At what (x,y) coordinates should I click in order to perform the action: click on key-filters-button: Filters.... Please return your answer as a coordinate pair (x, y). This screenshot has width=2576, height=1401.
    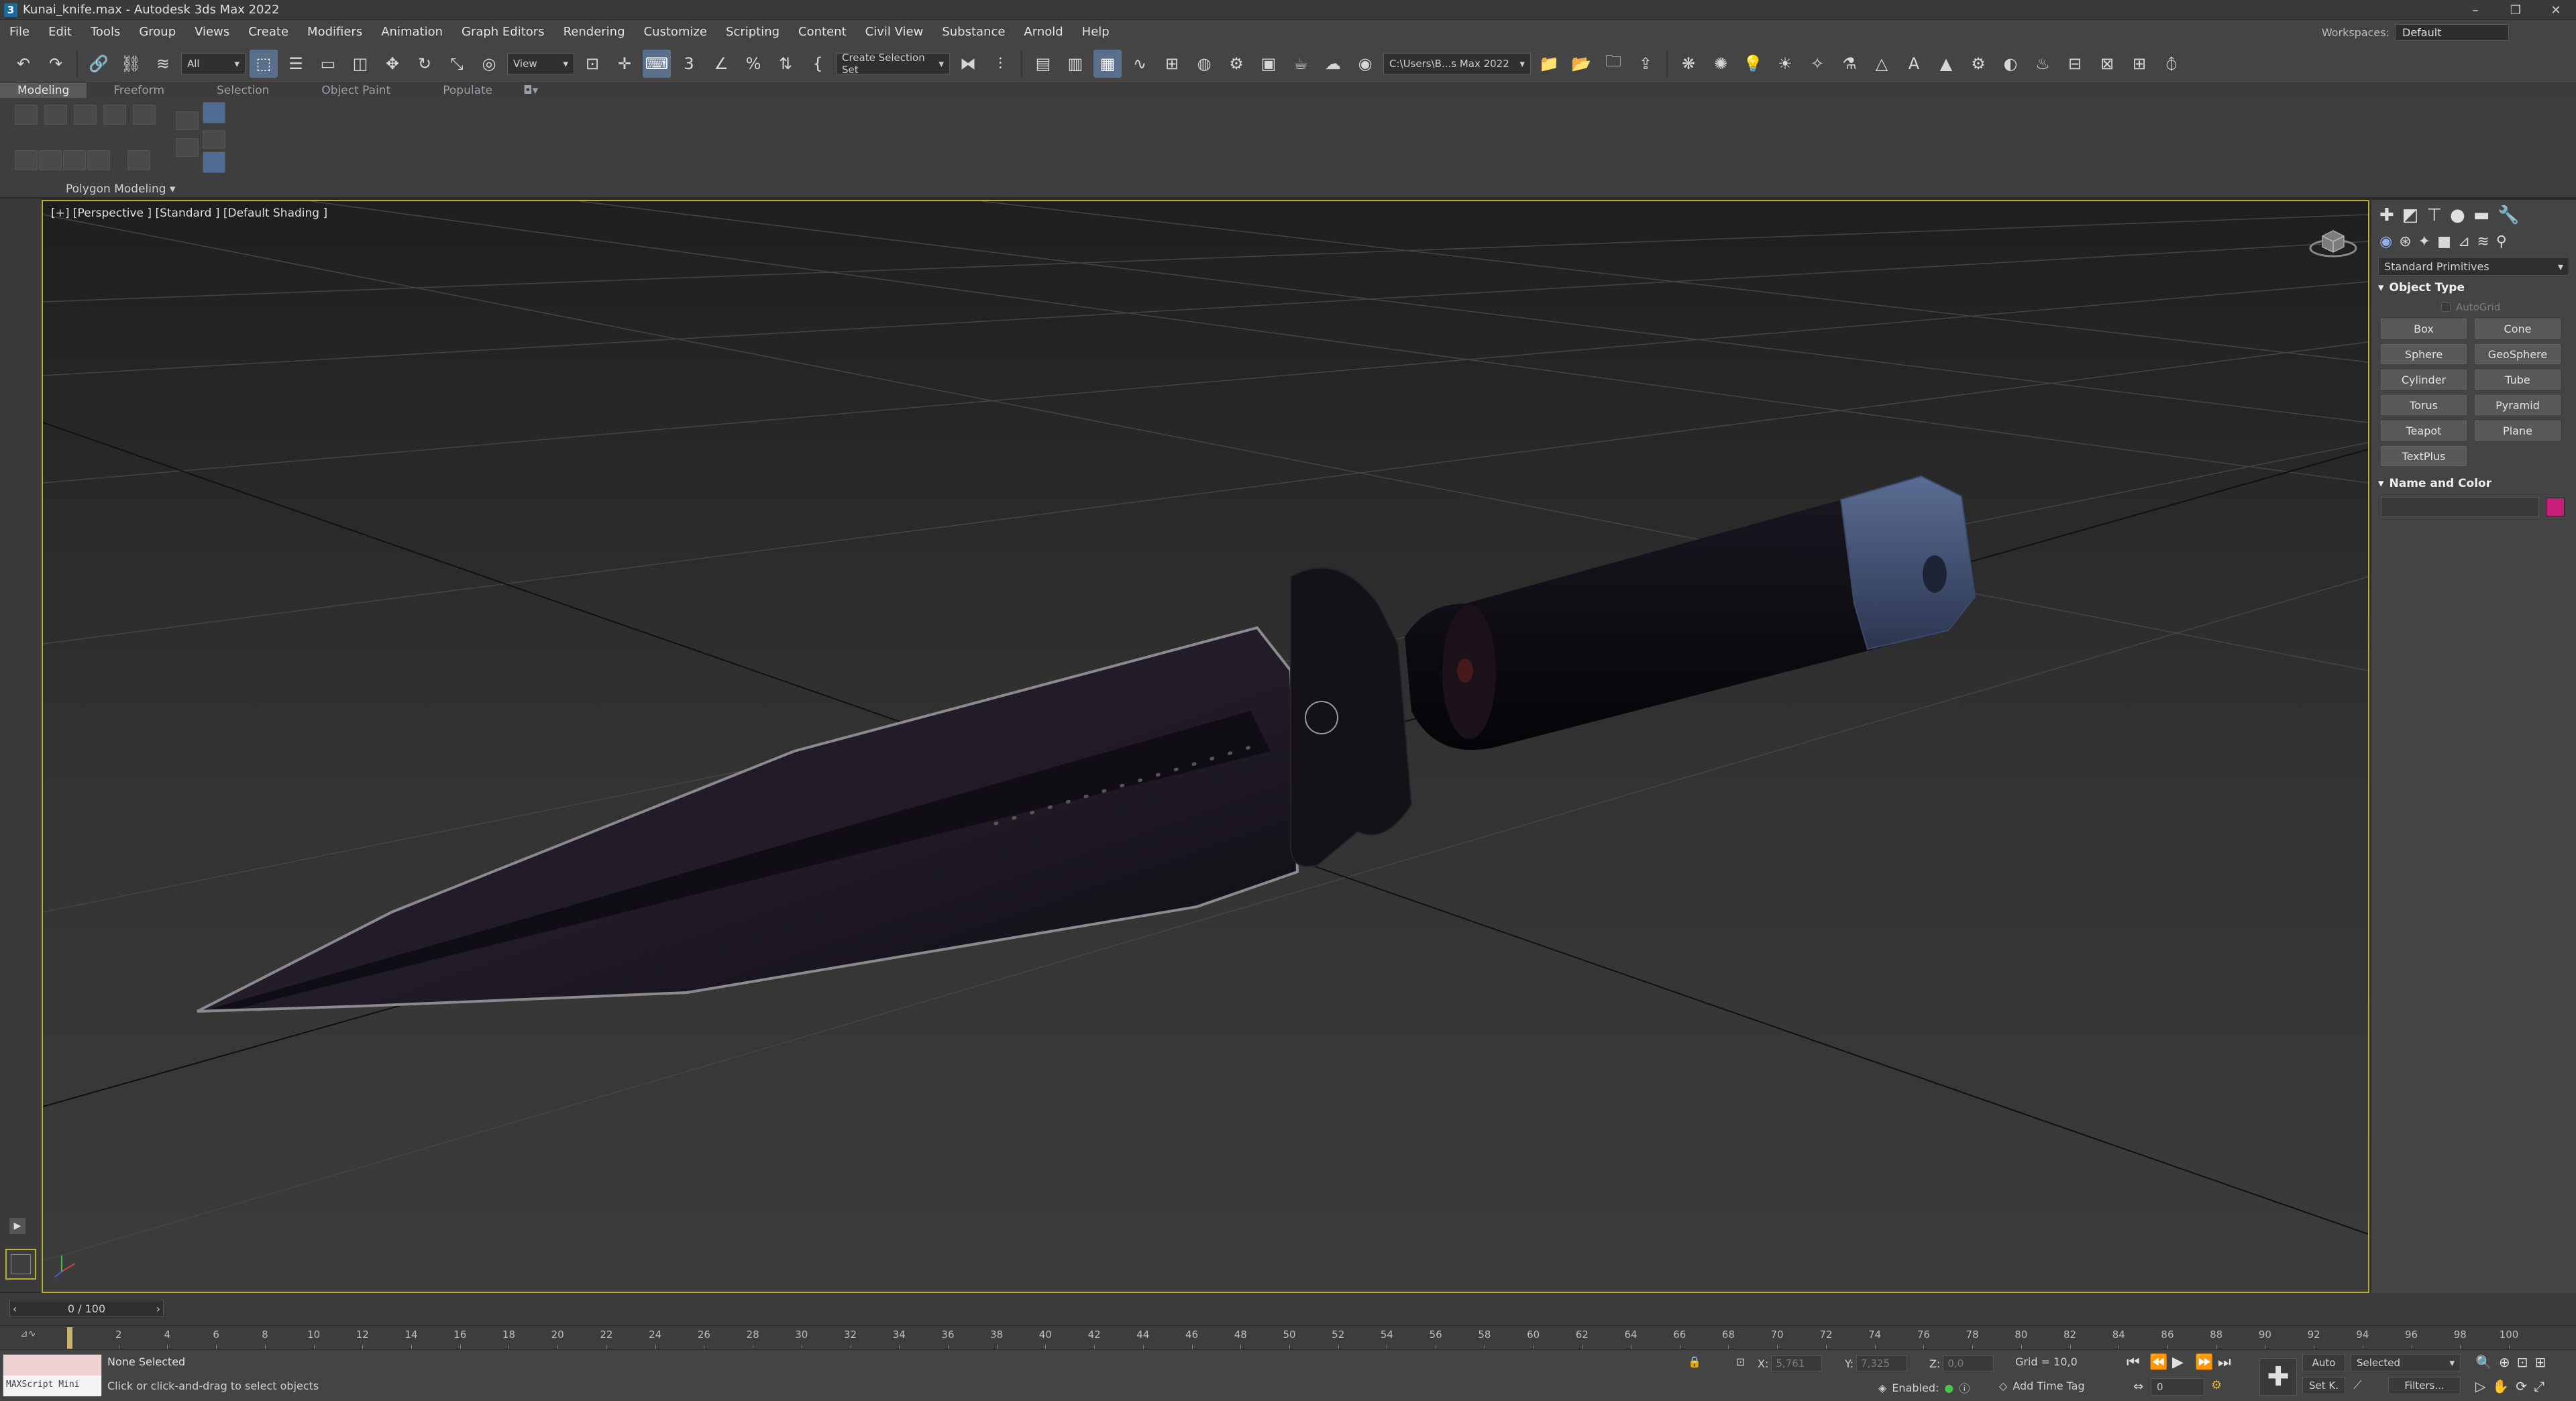
    Looking at the image, I should click on (2424, 1385).